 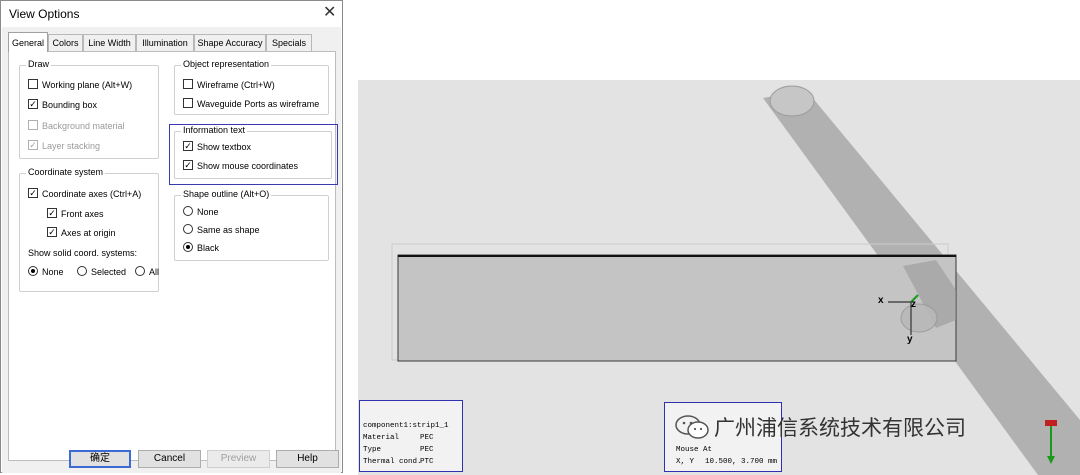 What do you see at coordinates (228, 230) in the screenshot?
I see `radio-label: Same as shape` at bounding box center [228, 230].